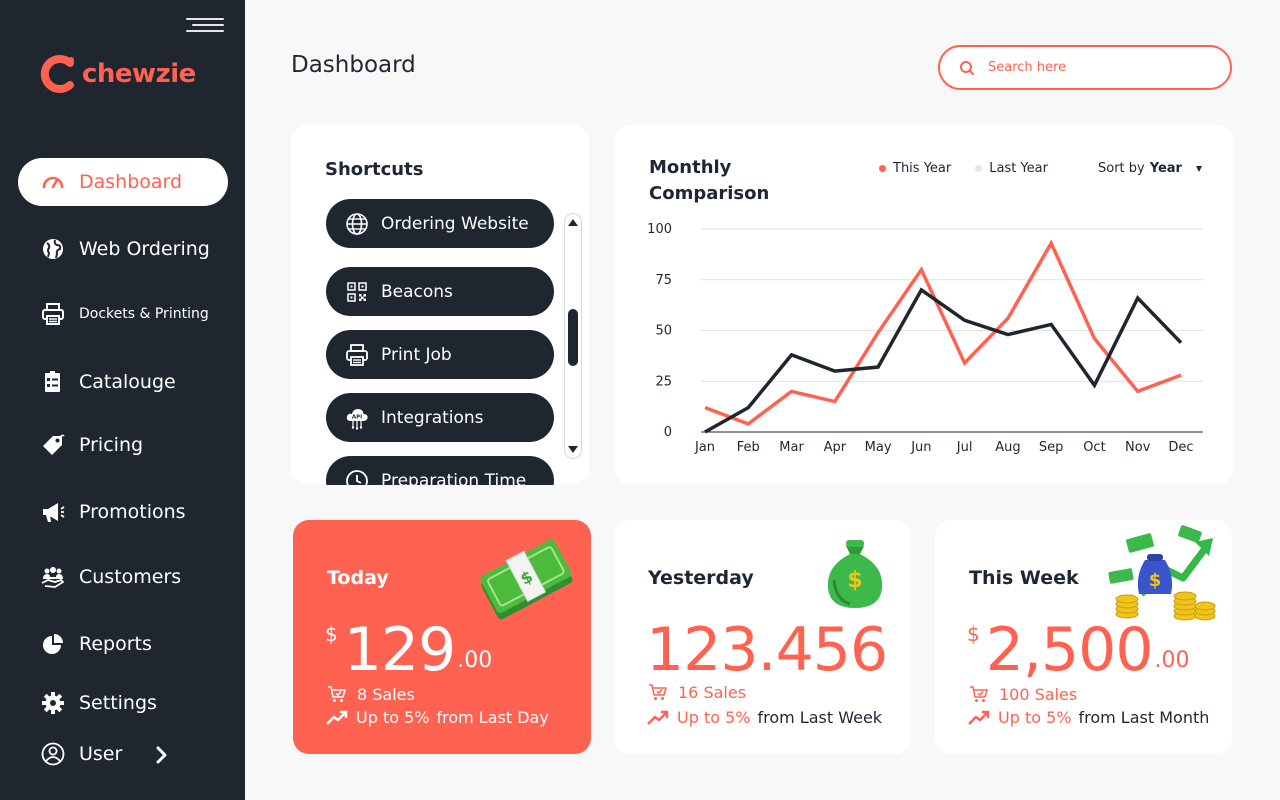 This screenshot has width=1280, height=800. Describe the element at coordinates (855, 574) in the screenshot. I see `money-bag-icon: $` at that location.